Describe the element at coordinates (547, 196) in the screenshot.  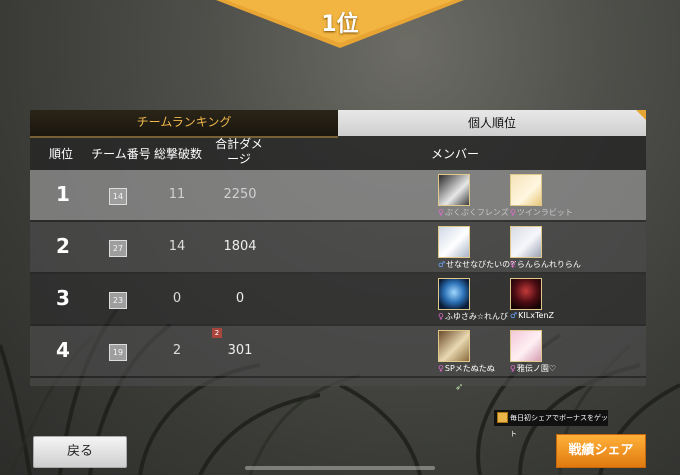
I see `member-card: ♀ツインラビット` at that location.